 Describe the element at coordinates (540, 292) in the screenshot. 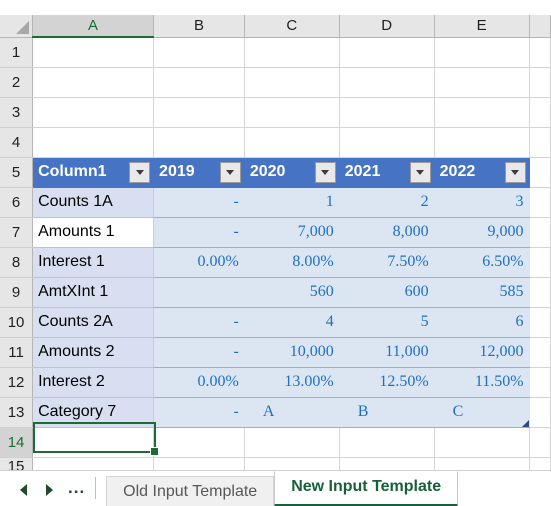

I see `cell-f9` at that location.